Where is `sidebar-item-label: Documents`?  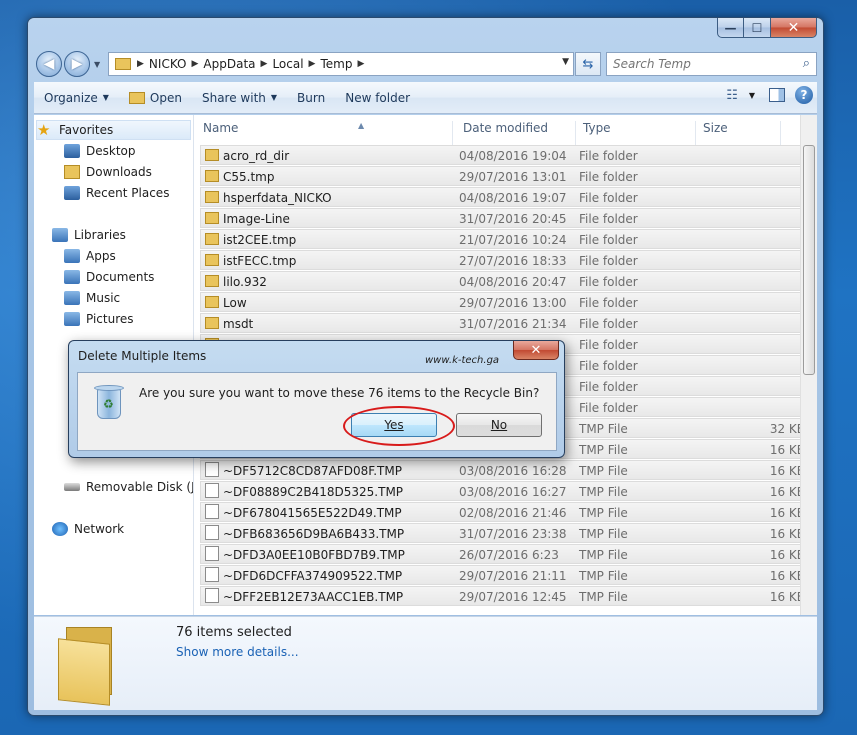
sidebar-item-label: Documents is located at coordinates (120, 277).